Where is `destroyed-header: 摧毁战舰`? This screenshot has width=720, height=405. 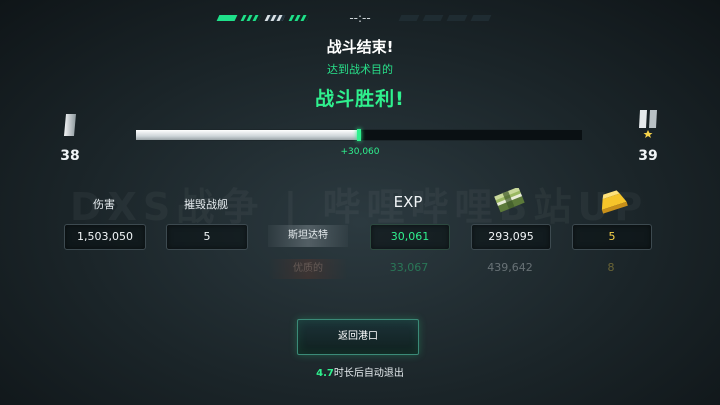
destroyed-header: 摧毁战舰 is located at coordinates (206, 204).